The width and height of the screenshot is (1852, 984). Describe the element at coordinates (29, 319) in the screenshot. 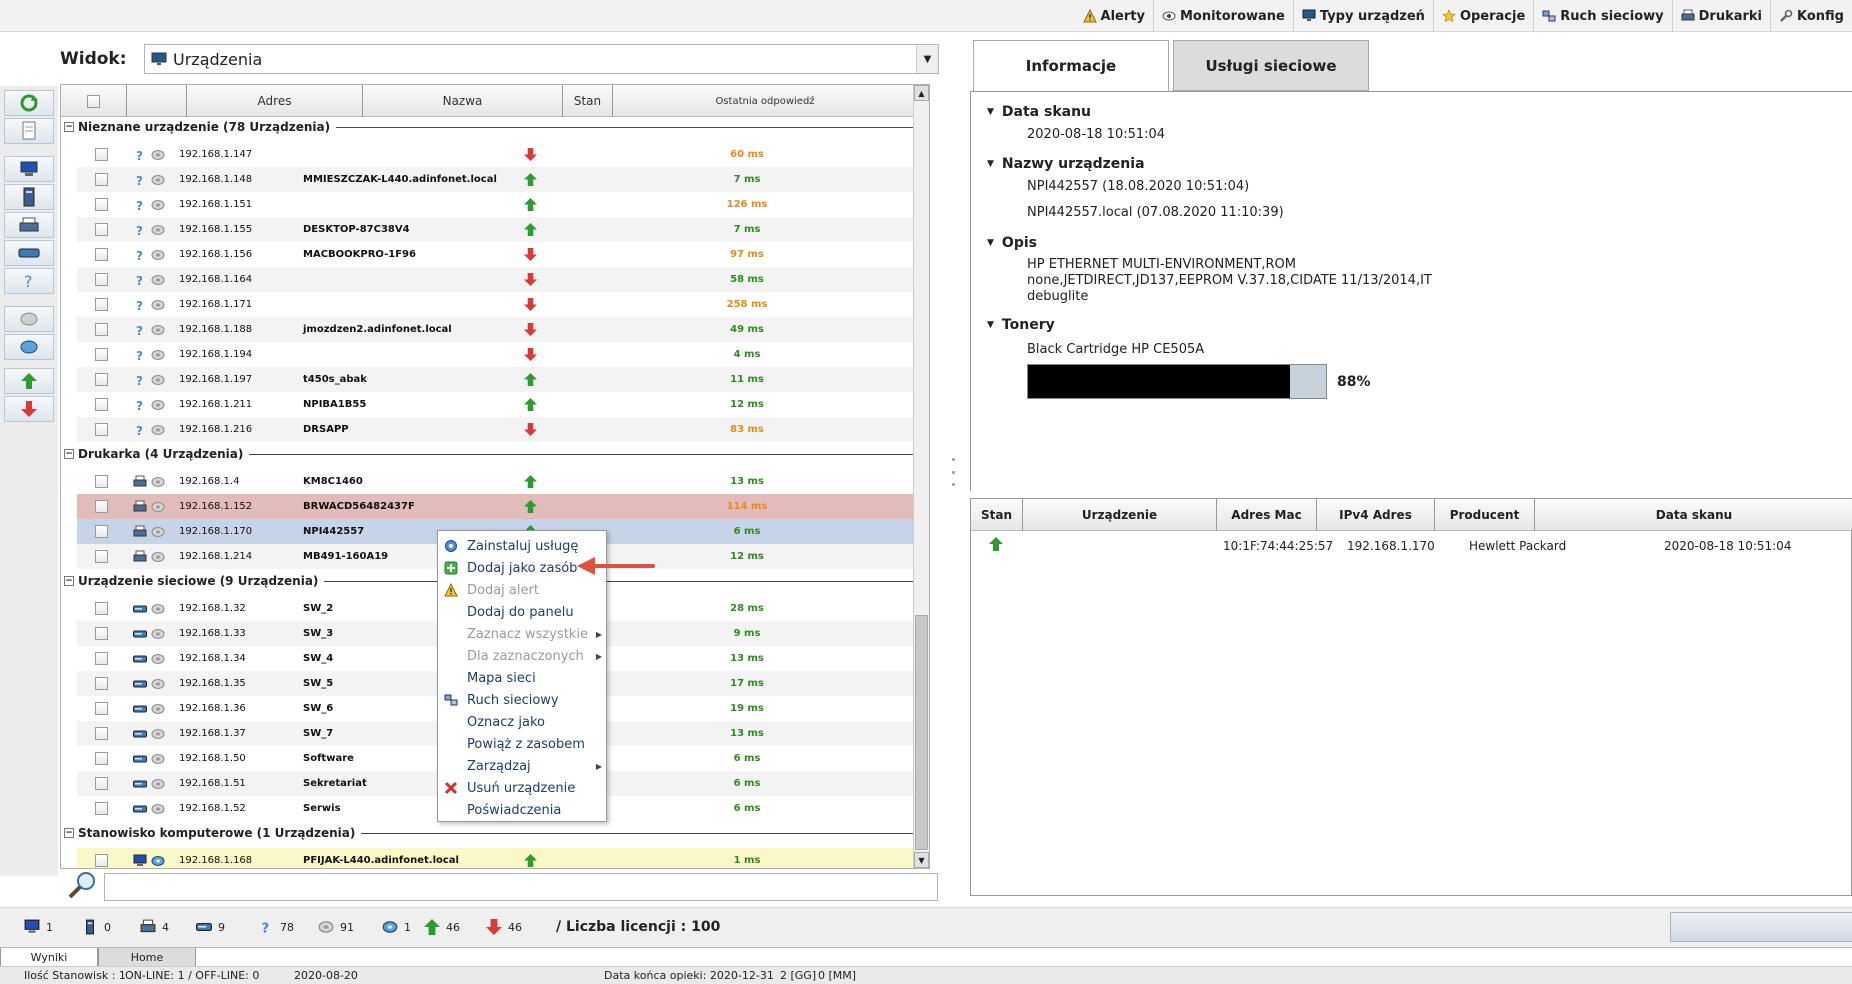

I see `filter-gray-button` at that location.